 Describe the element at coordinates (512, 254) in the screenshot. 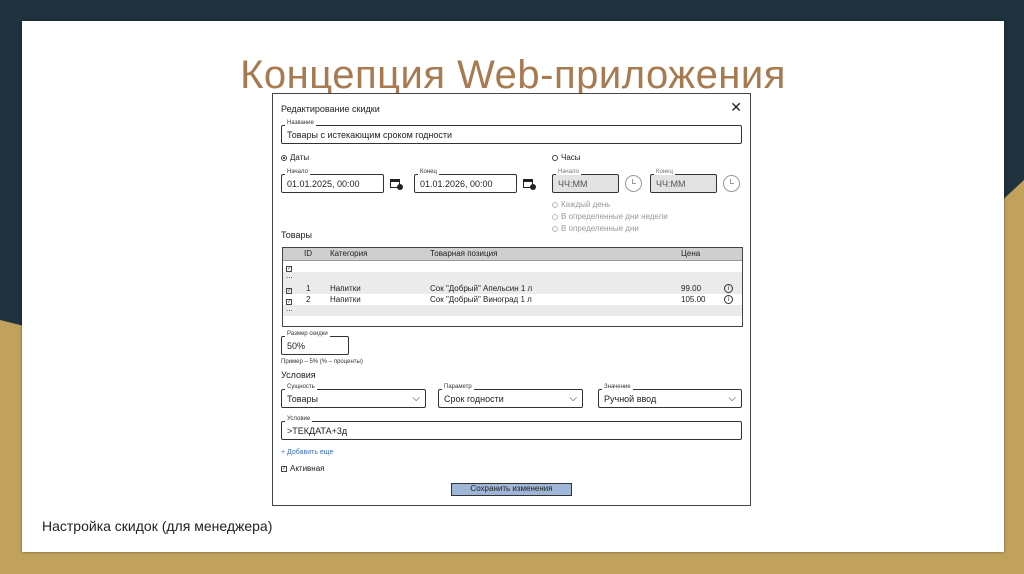

I see `table-header: ID Категория Товарная позиция Цена` at that location.